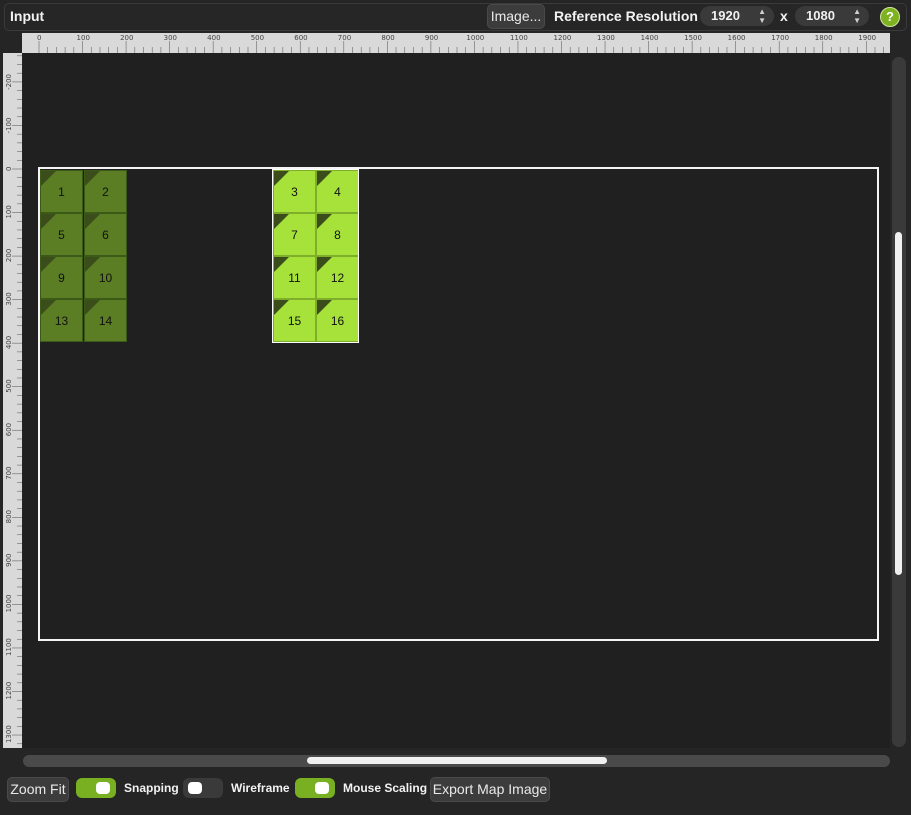  I want to click on ruler-label: 1500, so click(693, 38).